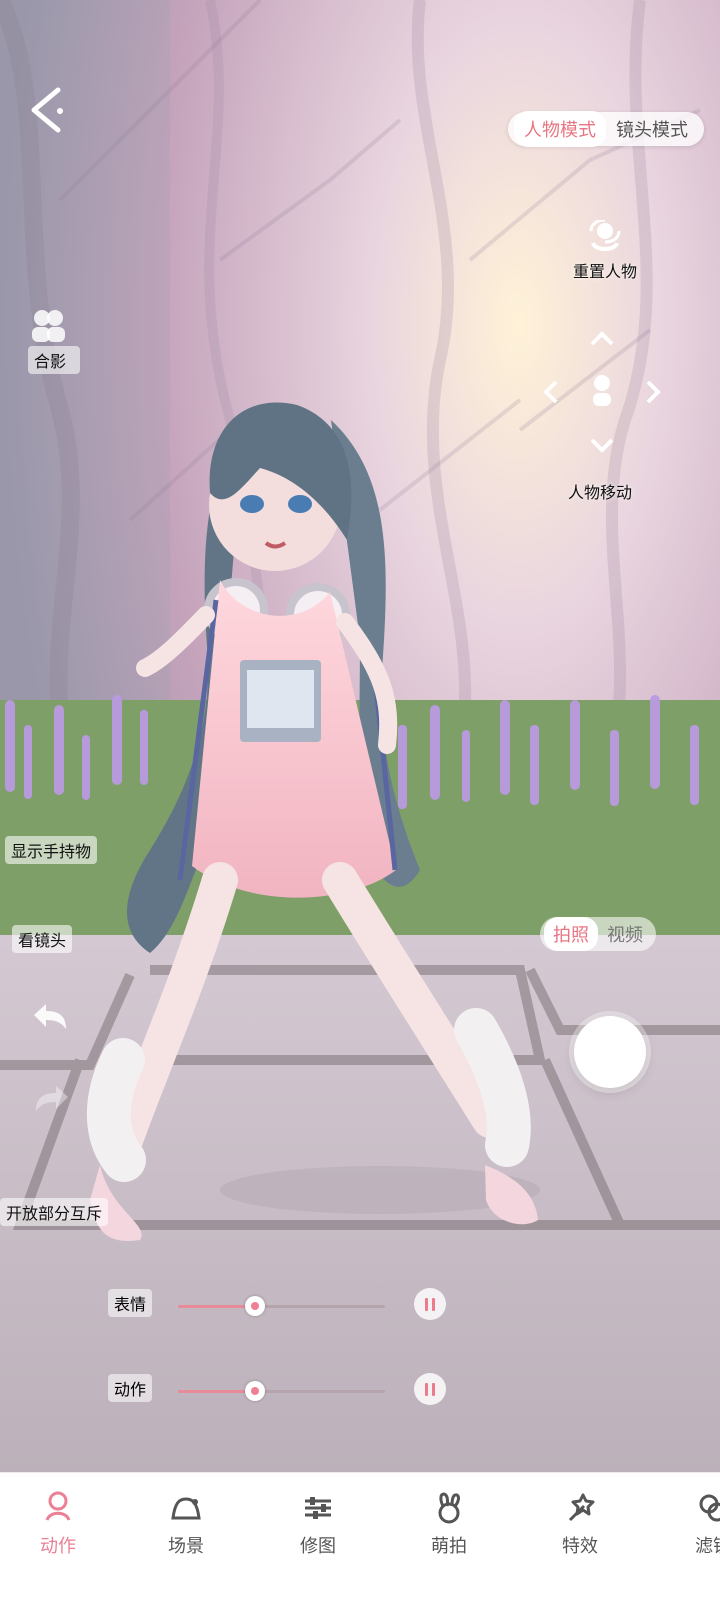 Image resolution: width=720 pixels, height=1601 pixels. What do you see at coordinates (560, 129) in the screenshot?
I see `tab-character-mode: 人物模式` at bounding box center [560, 129].